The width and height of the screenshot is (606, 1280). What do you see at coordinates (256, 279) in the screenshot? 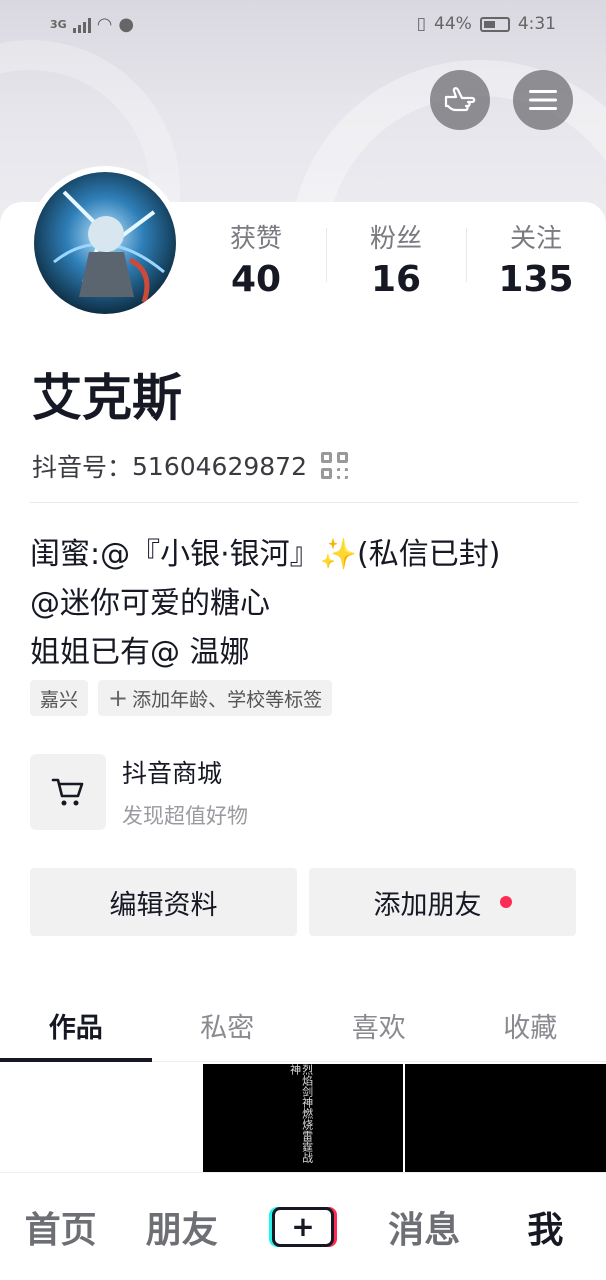
I see `stat-value: 40` at bounding box center [256, 279].